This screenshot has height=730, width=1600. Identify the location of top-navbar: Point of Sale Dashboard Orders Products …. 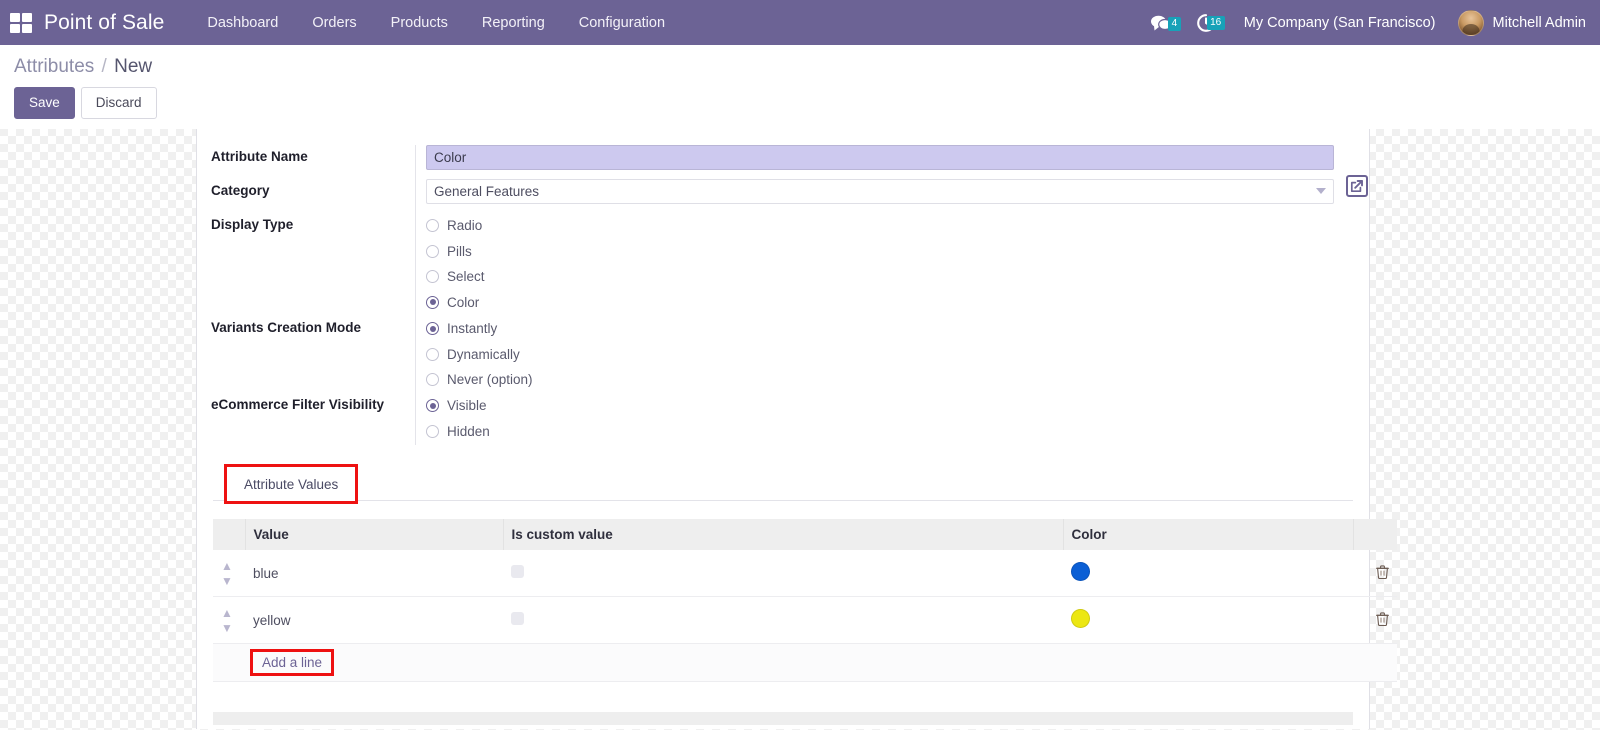
(800, 22).